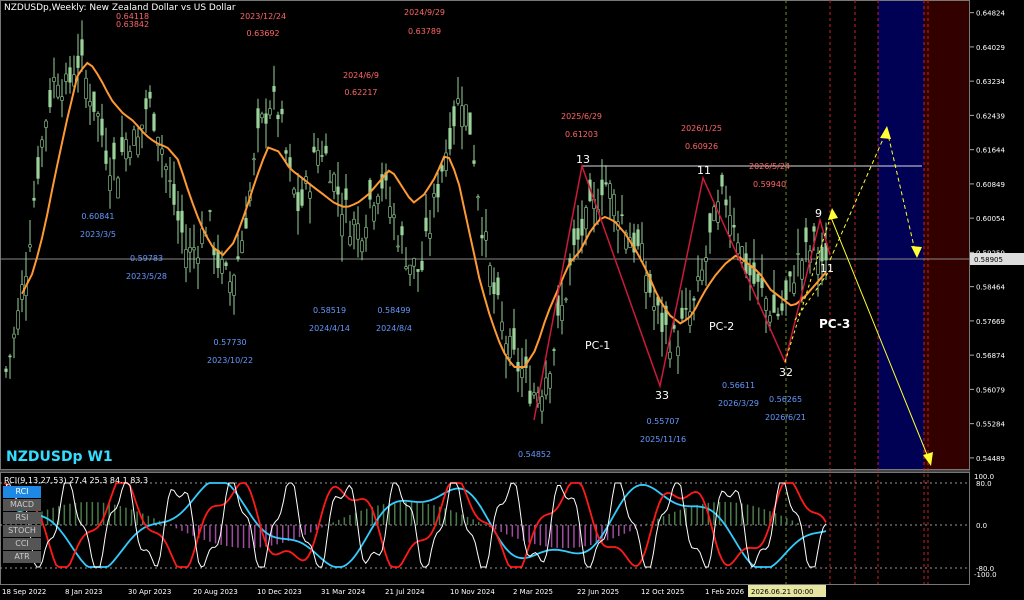  Describe the element at coordinates (22, 531) in the screenshot. I see `stoch-button: STOCH` at that location.